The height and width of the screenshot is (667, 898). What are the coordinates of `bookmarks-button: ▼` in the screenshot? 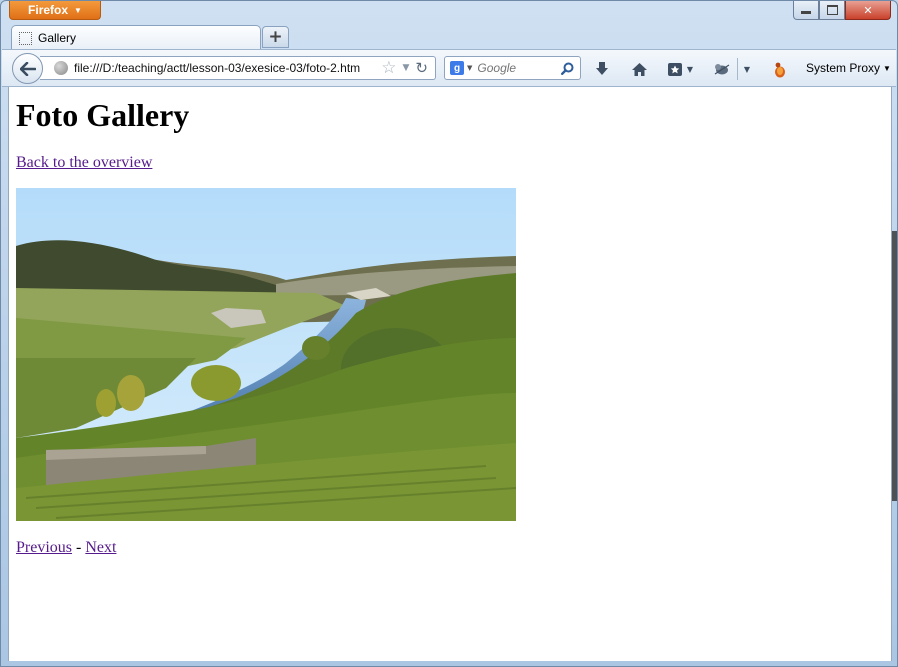 It's located at (680, 69).